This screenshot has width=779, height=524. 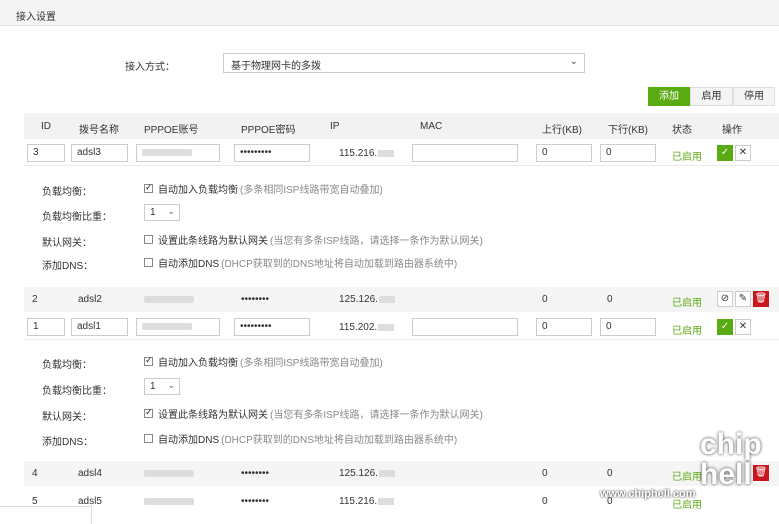 What do you see at coordinates (431, 126) in the screenshot?
I see `col-mac: MAC` at bounding box center [431, 126].